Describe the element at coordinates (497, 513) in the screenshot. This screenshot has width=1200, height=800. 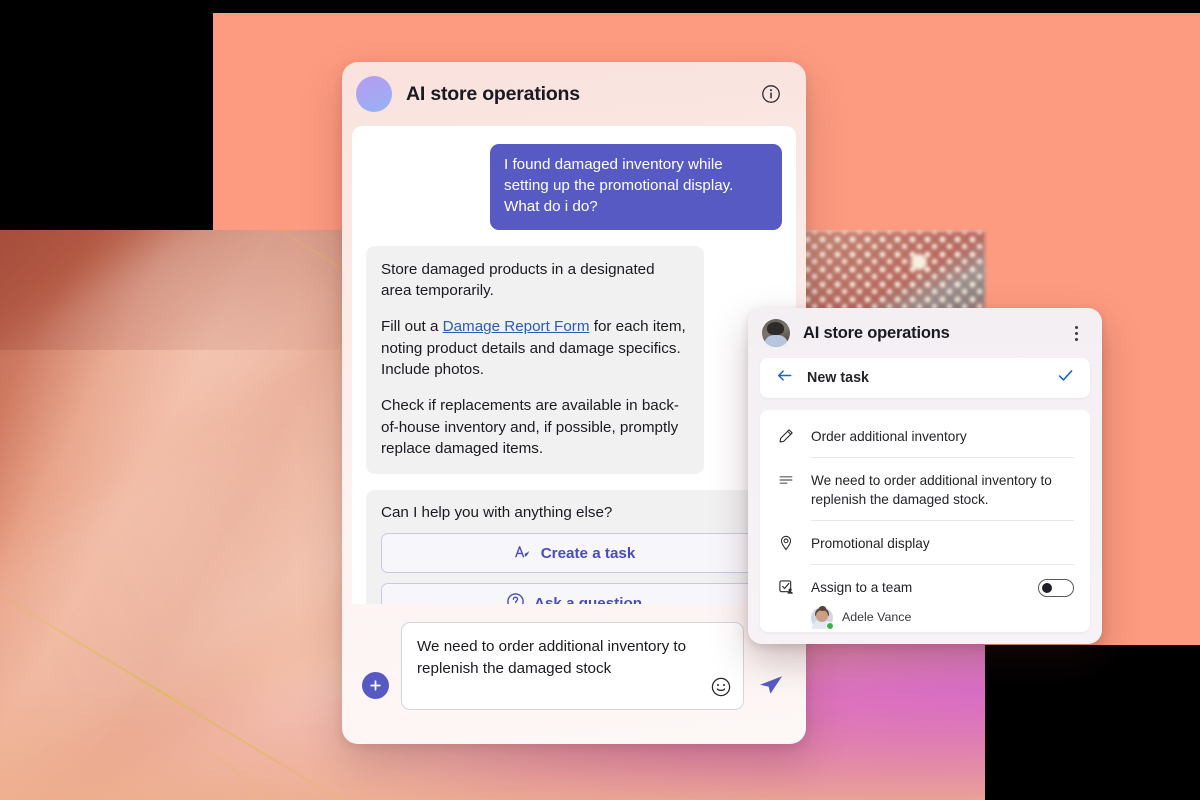
I see `suggestion-prompt: Can I help you with anything else?` at that location.